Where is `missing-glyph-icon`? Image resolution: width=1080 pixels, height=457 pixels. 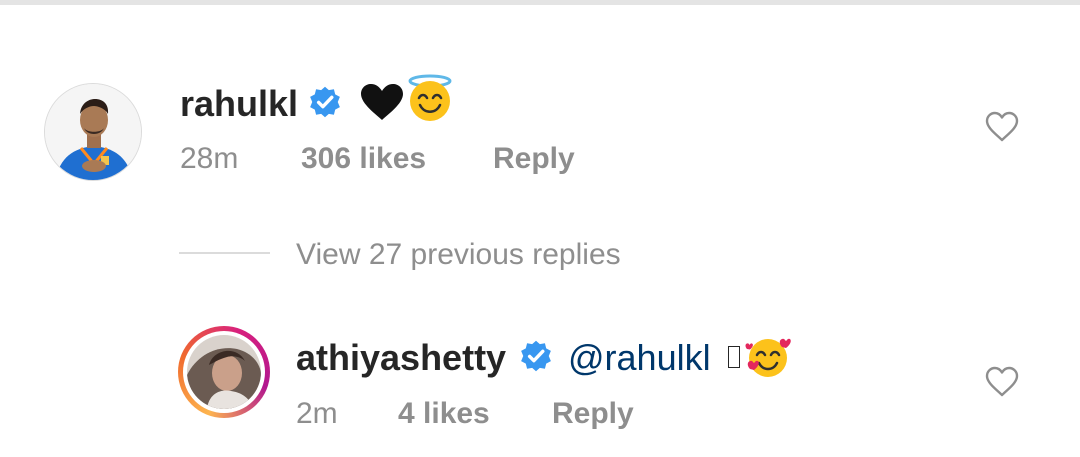
missing-glyph-icon is located at coordinates (734, 357).